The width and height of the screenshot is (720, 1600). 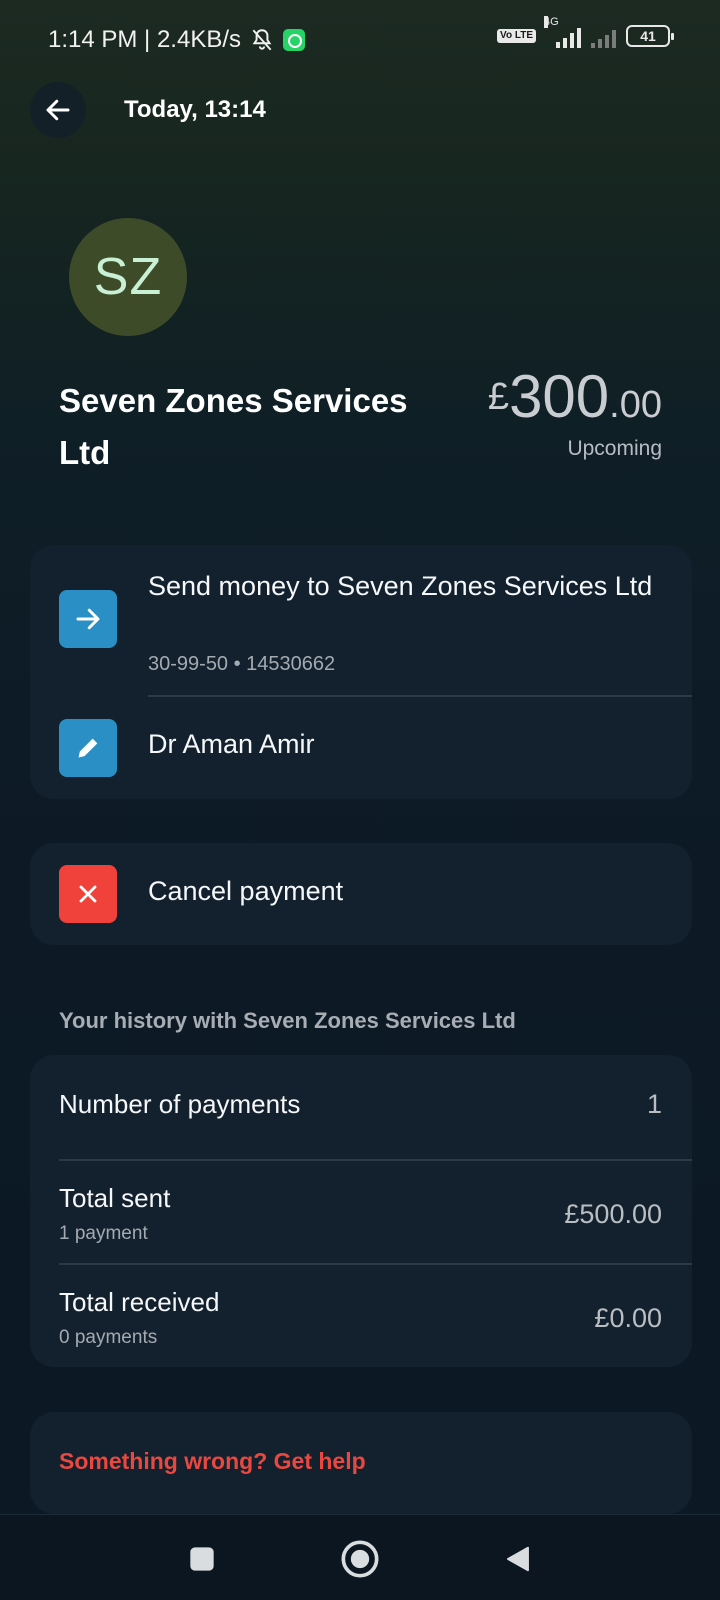 I want to click on signal-4g-icon: 4G, so click(x=562, y=32).